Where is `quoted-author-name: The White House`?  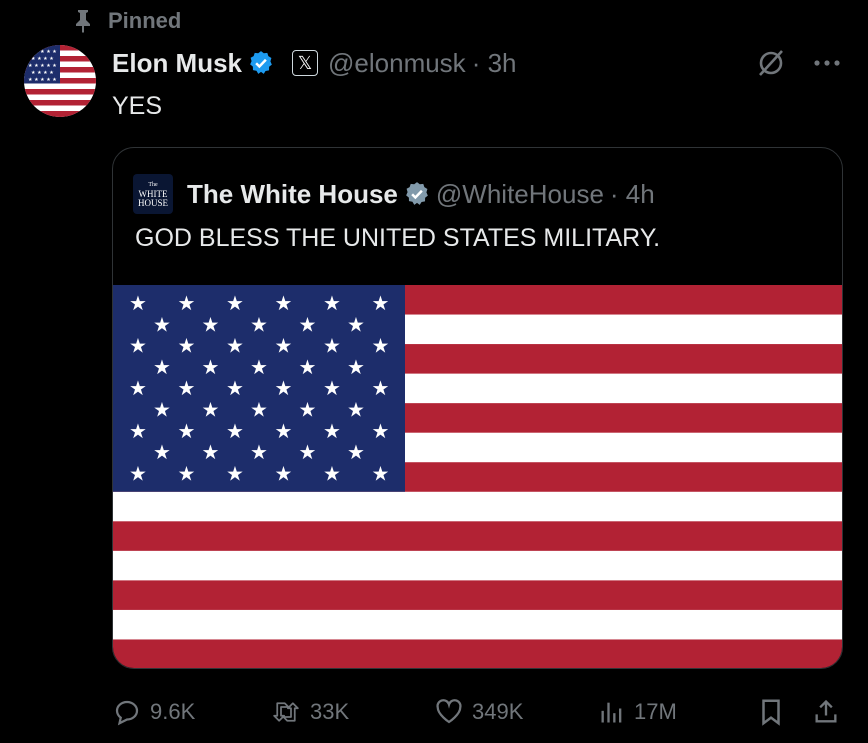
quoted-author-name: The White House is located at coordinates (292, 194).